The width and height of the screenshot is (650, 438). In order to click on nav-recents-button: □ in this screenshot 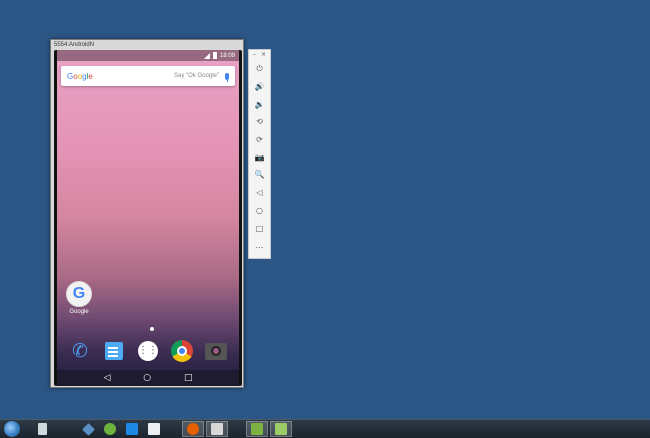, I will do `click(188, 378)`.